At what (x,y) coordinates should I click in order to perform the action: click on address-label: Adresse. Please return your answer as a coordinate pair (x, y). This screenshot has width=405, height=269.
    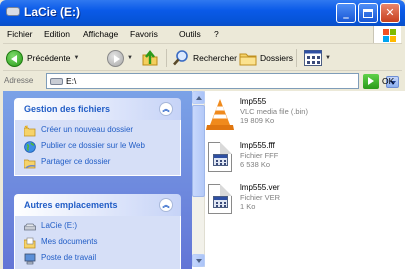
    Looking at the image, I should click on (19, 80).